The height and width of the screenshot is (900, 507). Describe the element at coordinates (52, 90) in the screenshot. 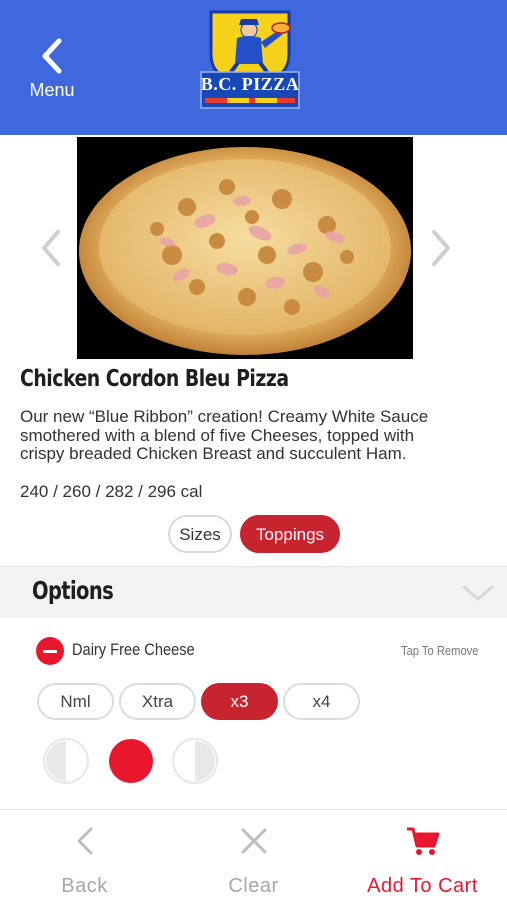

I see `menu-label: Menu` at that location.